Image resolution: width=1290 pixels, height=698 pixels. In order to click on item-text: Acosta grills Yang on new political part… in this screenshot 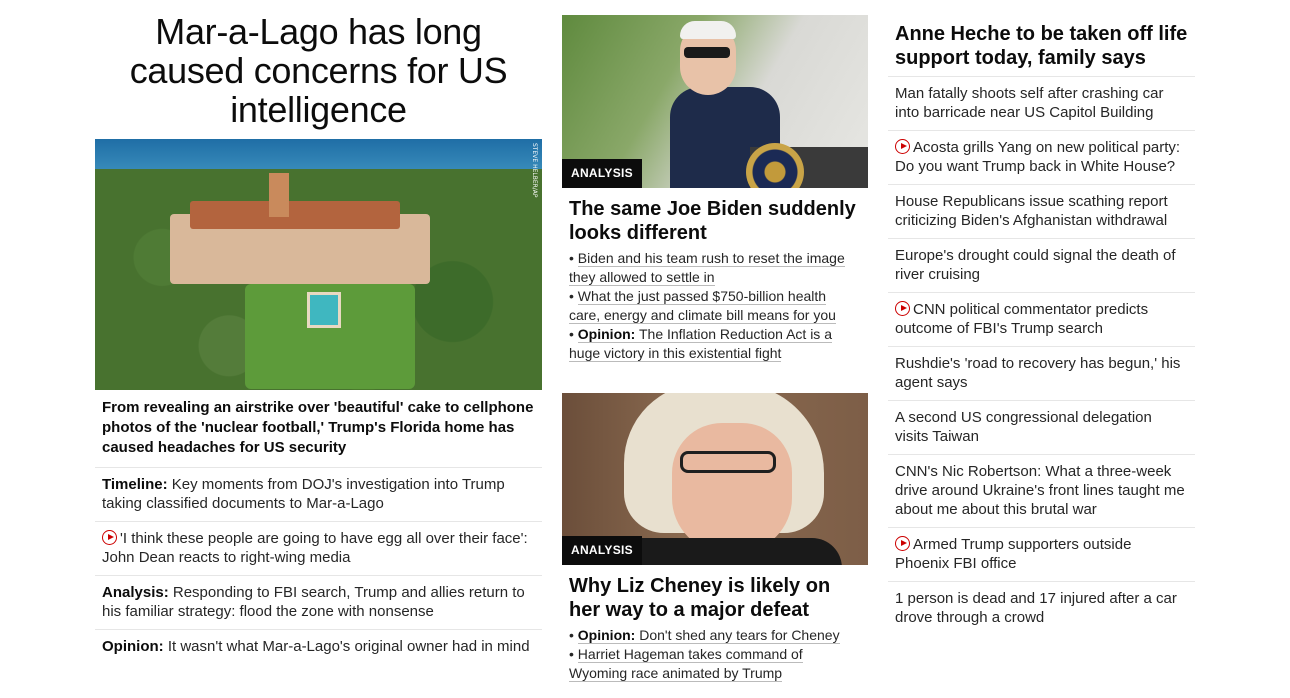, I will do `click(1038, 157)`.